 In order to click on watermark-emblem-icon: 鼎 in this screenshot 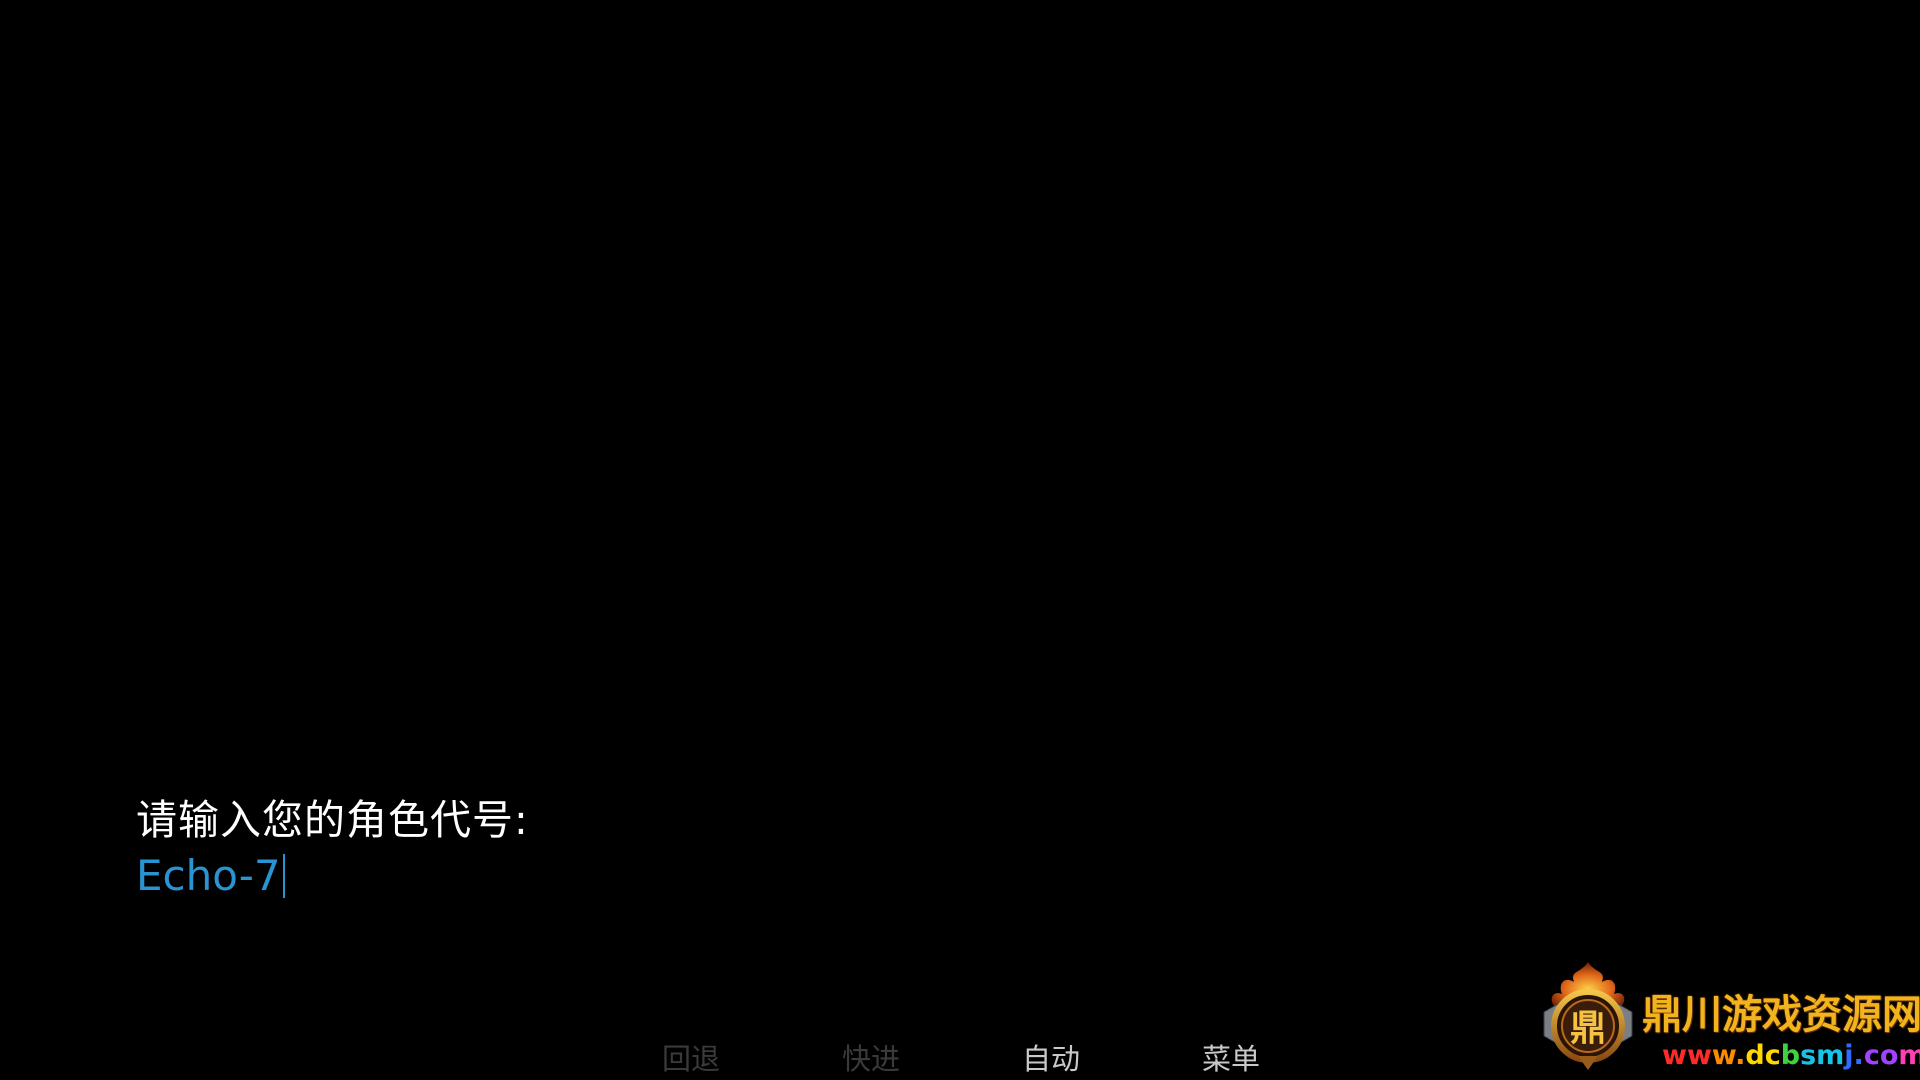, I will do `click(1588, 1016)`.